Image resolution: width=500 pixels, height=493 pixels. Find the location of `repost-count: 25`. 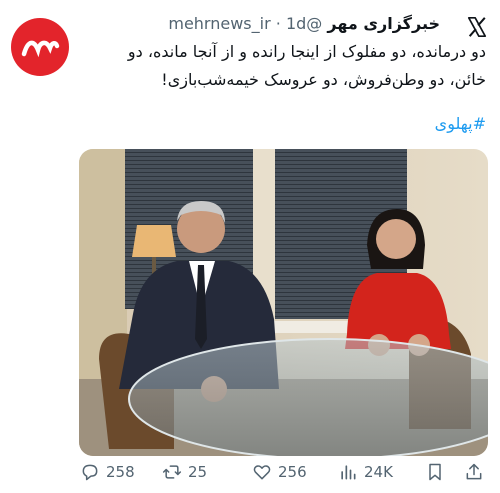

repost-count: 25 is located at coordinates (198, 472).